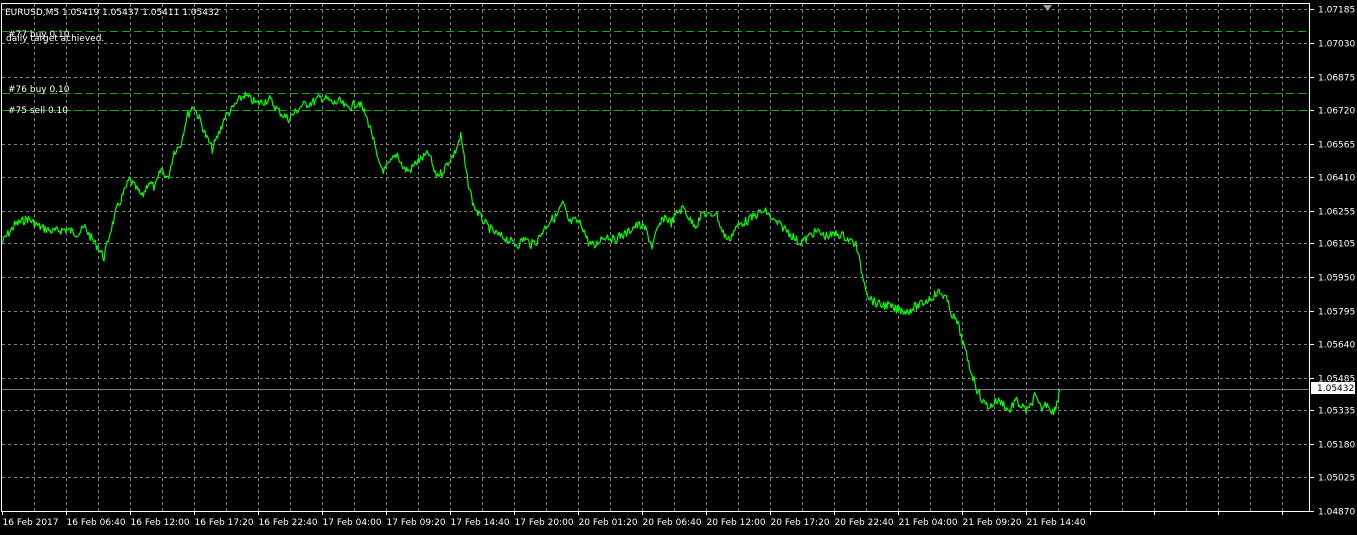 The width and height of the screenshot is (1357, 535). Describe the element at coordinates (544, 523) in the screenshot. I see `time-tick-label: 17 Feb 20:00` at that location.